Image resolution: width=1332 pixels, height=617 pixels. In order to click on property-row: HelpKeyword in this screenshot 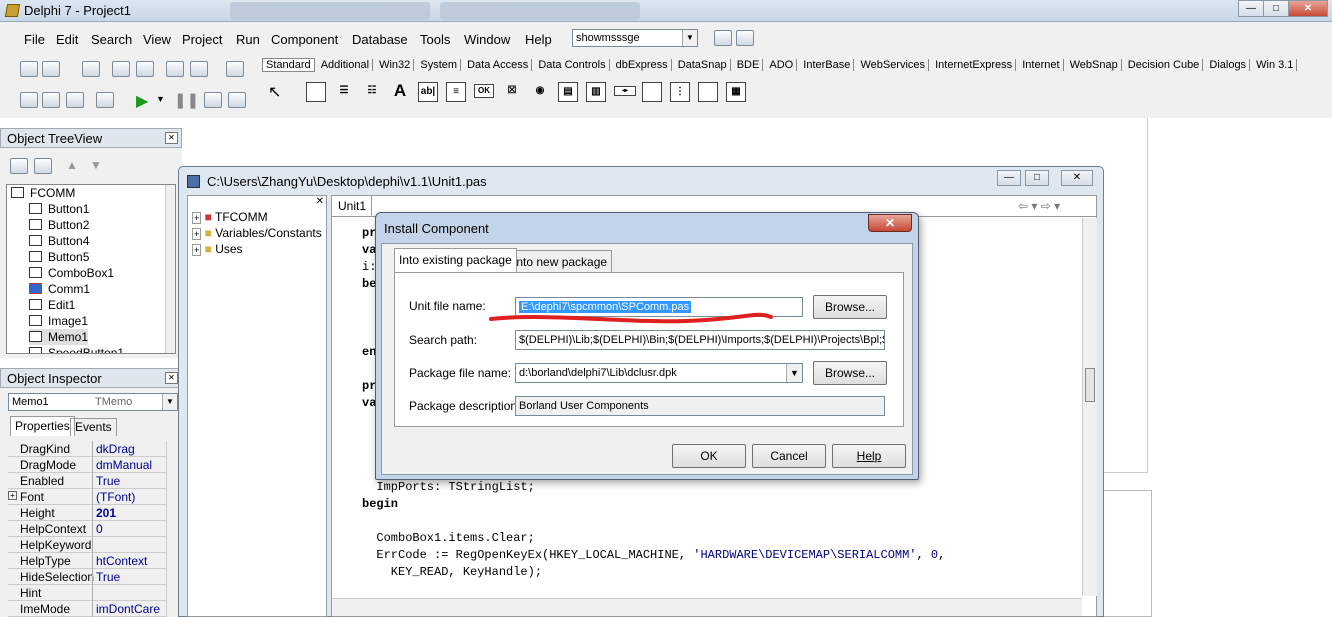, I will do `click(87, 545)`.